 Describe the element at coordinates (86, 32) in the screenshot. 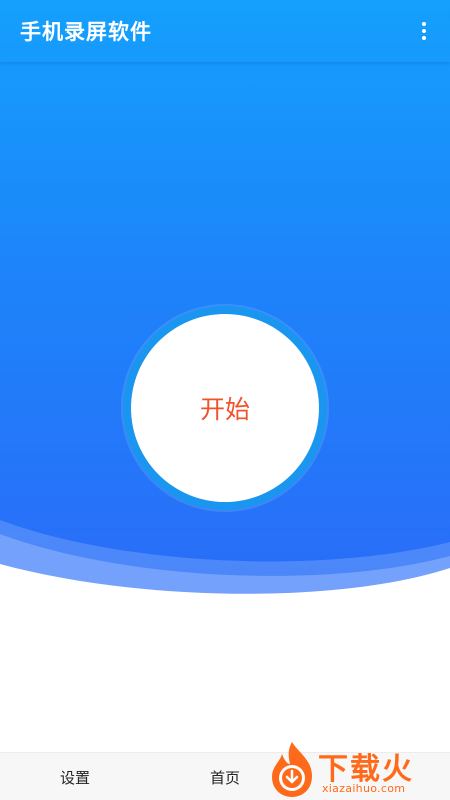

I see `app-title: 手机录屏软件` at that location.